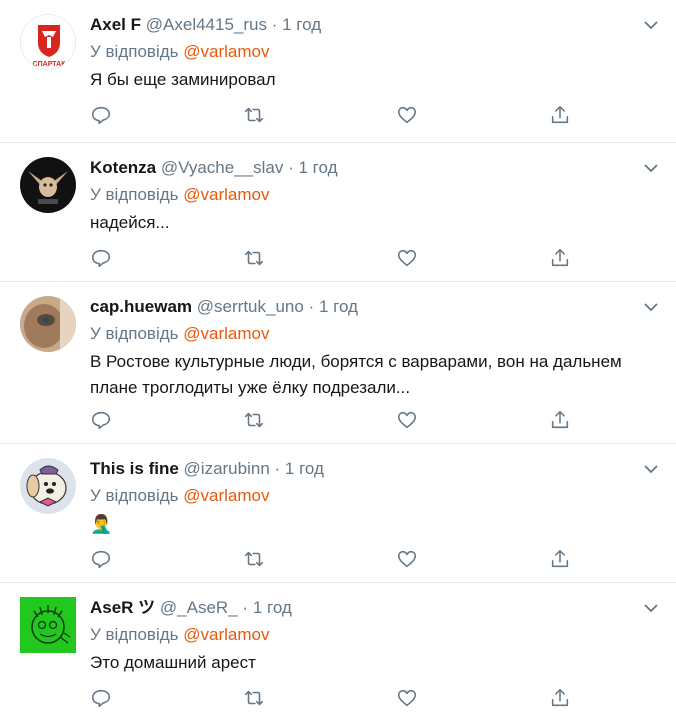 The height and width of the screenshot is (715, 676). I want to click on author-handle: @serrtuk_uno, so click(250, 306).